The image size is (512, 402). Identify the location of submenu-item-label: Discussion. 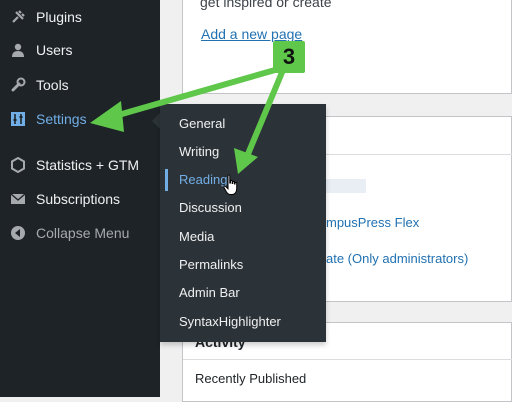
(210, 207).